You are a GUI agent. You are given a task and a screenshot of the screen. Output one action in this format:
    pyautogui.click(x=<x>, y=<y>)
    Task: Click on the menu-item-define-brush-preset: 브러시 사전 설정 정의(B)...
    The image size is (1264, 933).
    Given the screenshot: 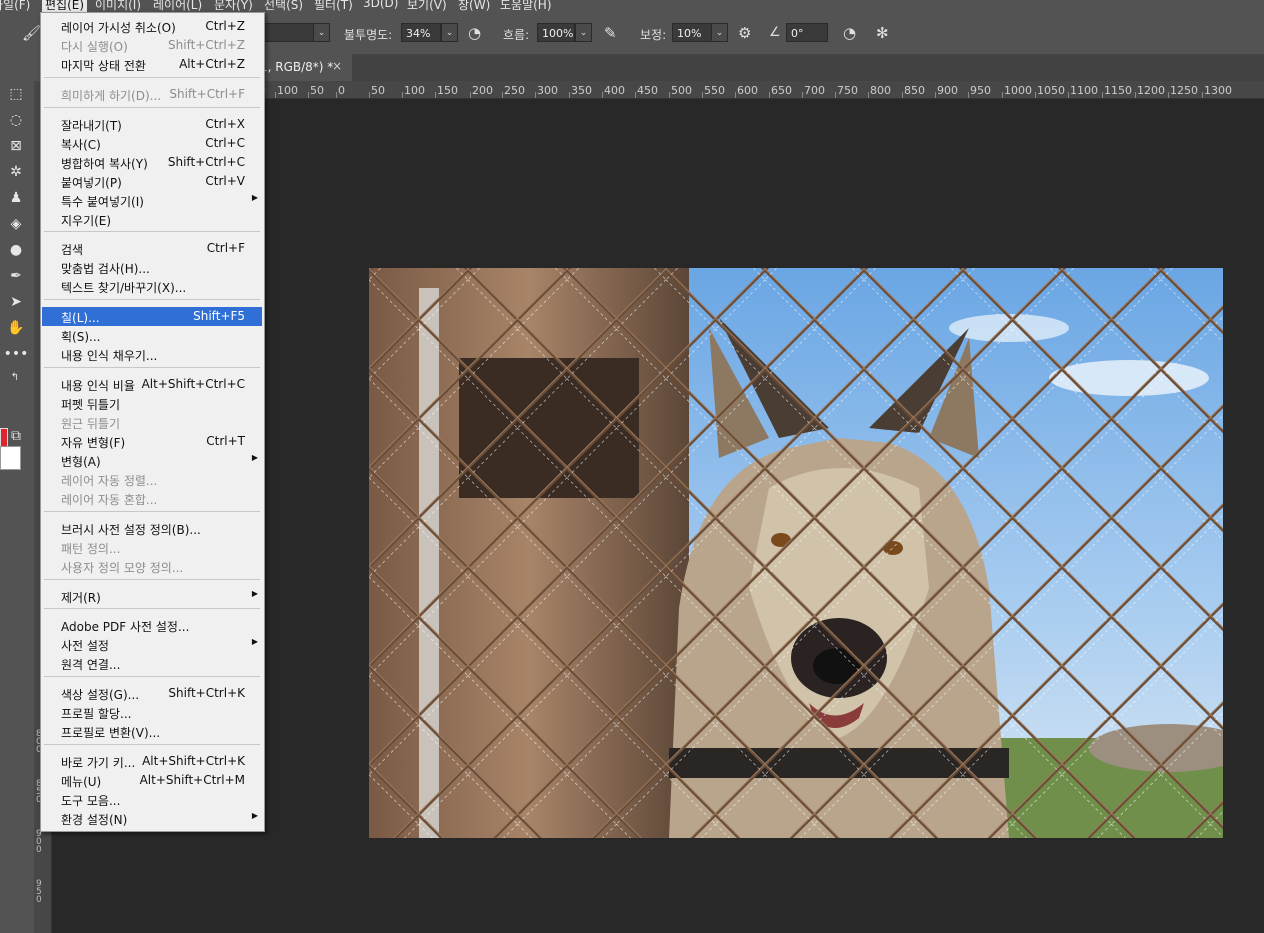 What is the action you would take?
    pyautogui.click(x=152, y=528)
    